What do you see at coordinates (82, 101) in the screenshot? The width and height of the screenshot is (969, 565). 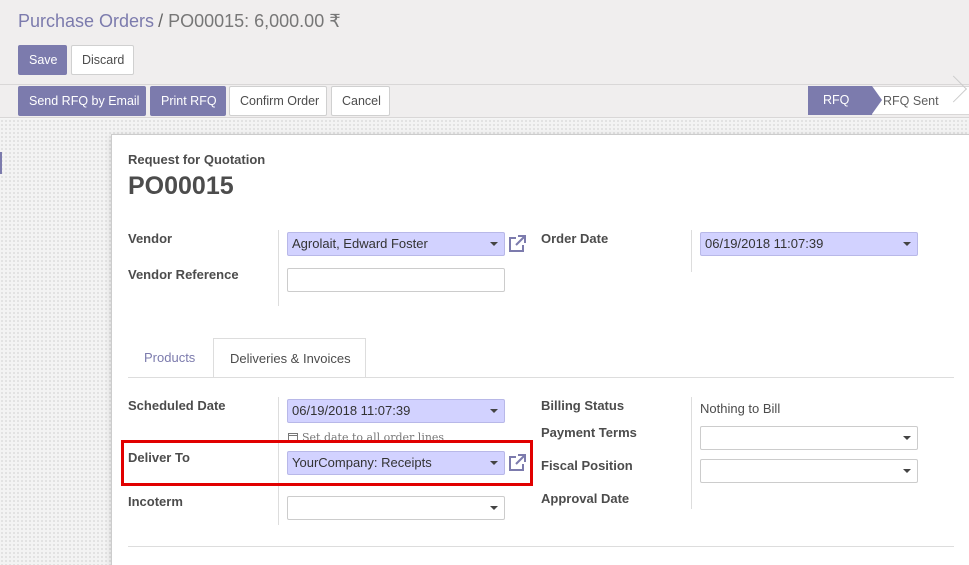 I see `send-rfq-email-button: Send RFQ by Email` at bounding box center [82, 101].